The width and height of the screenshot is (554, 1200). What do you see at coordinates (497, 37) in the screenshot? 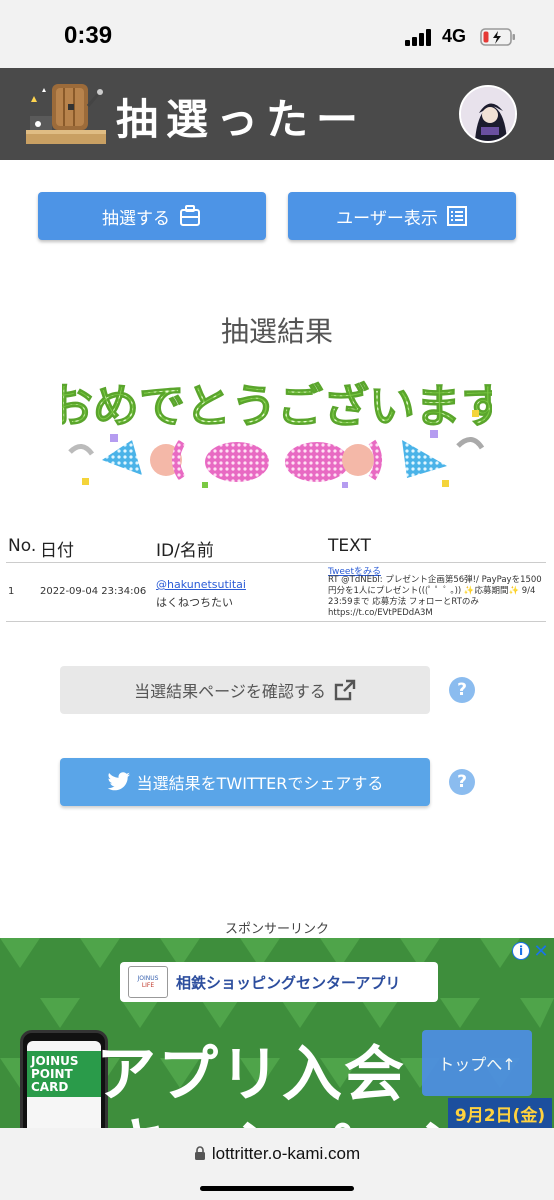
I see `battery-icon` at bounding box center [497, 37].